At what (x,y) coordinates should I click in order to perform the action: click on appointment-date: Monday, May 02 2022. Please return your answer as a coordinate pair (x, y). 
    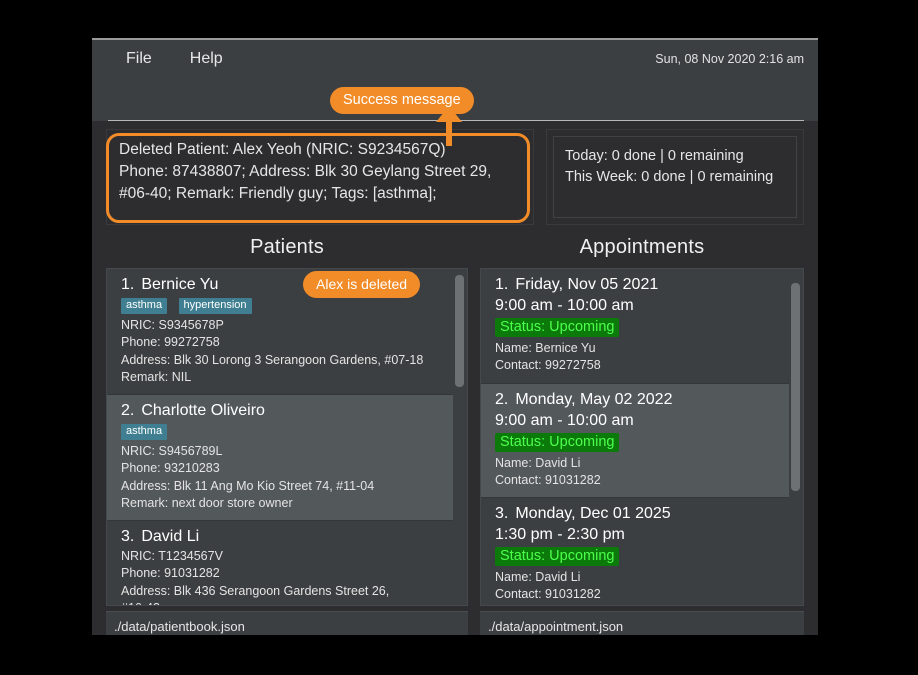
    Looking at the image, I should click on (594, 399).